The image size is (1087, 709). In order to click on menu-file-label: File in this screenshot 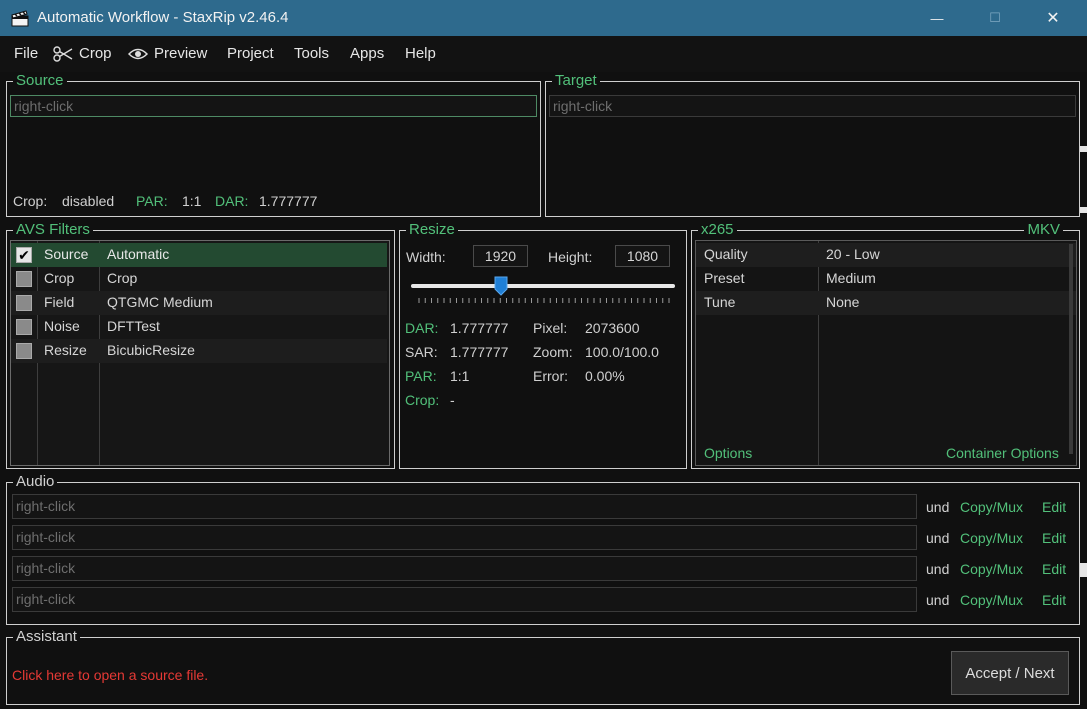, I will do `click(26, 53)`.